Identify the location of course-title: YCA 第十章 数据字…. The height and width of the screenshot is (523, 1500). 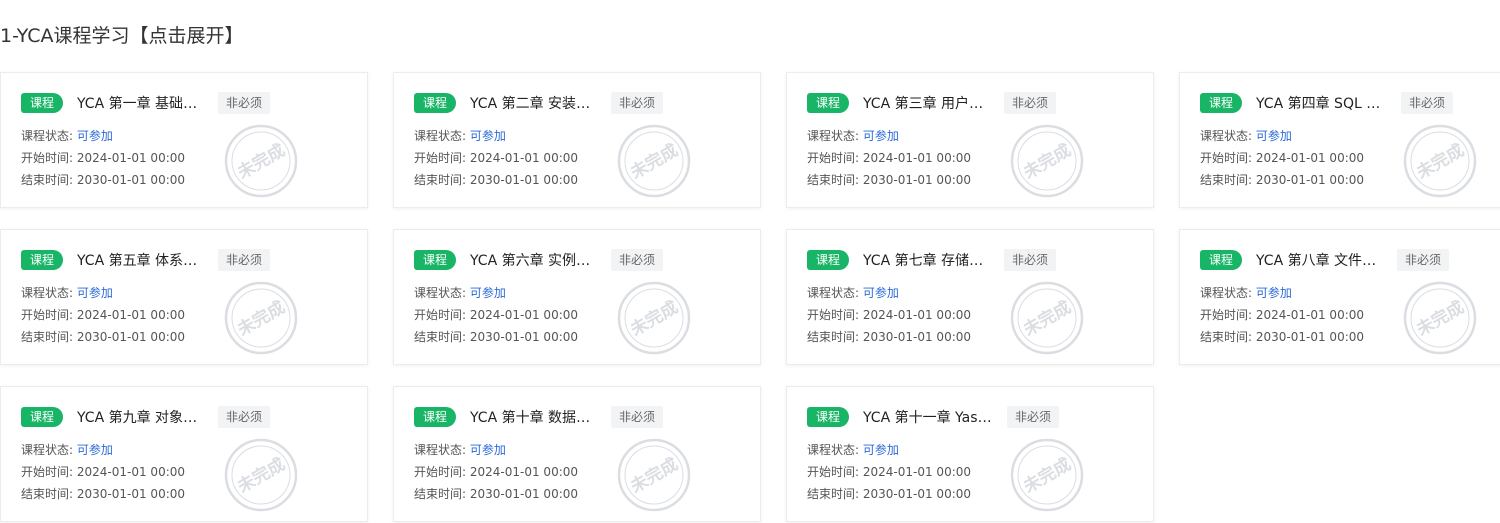
(535, 417).